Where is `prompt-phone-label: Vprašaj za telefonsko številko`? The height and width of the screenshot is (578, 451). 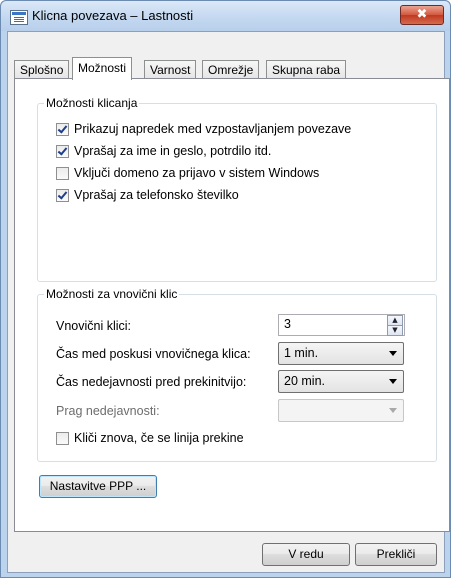
prompt-phone-label: Vprašaj za telefonsko številko is located at coordinates (156, 195).